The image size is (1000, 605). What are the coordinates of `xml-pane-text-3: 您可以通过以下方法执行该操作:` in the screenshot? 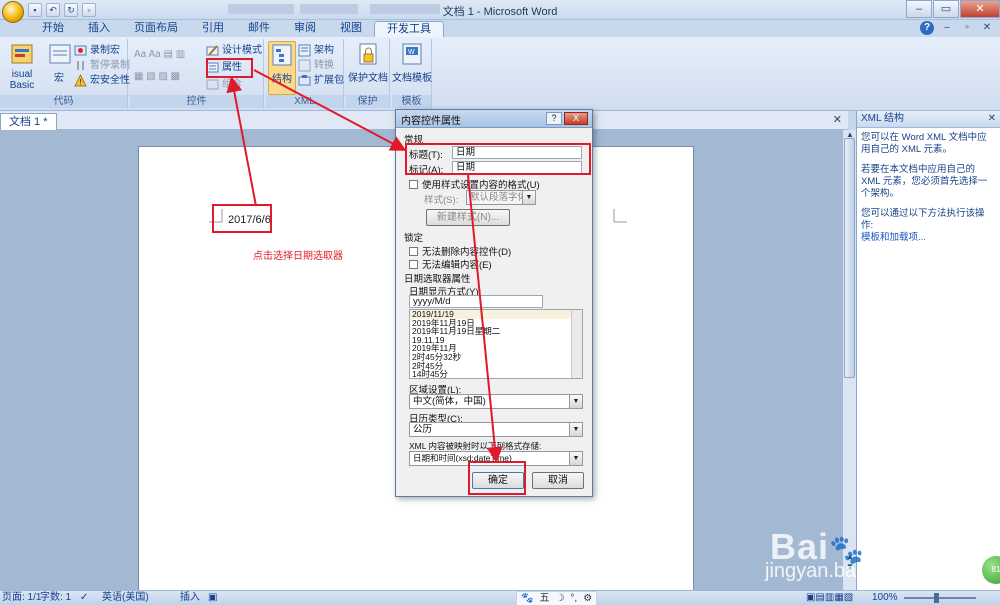 It's located at (923, 219).